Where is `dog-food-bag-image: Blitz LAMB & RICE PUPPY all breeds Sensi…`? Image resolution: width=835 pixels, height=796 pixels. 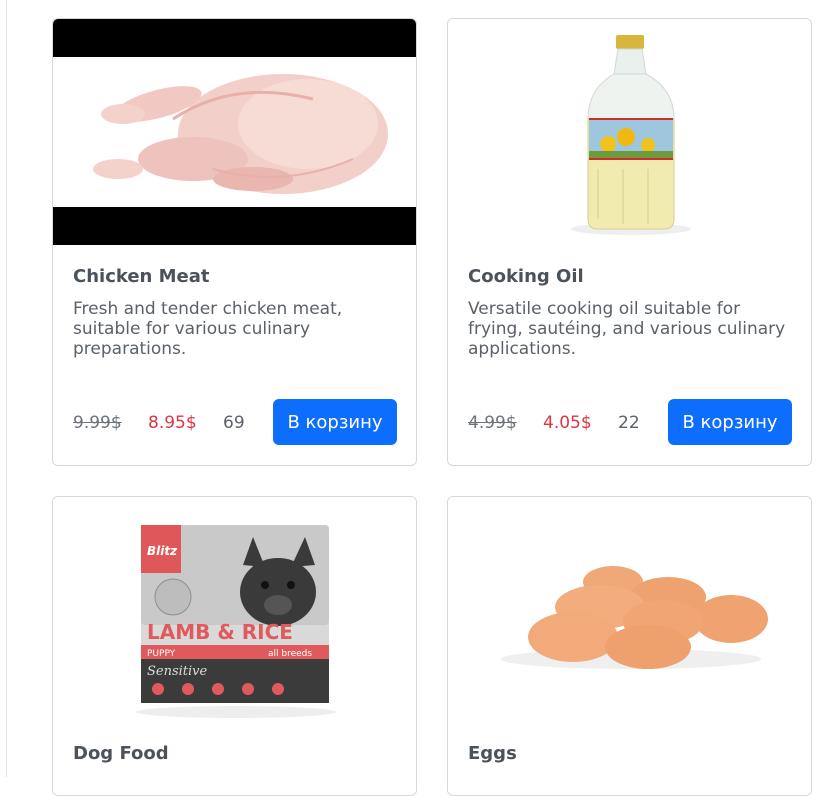 dog-food-bag-image: Blitz LAMB & RICE PUPPY all breeds Sensi… is located at coordinates (236, 621).